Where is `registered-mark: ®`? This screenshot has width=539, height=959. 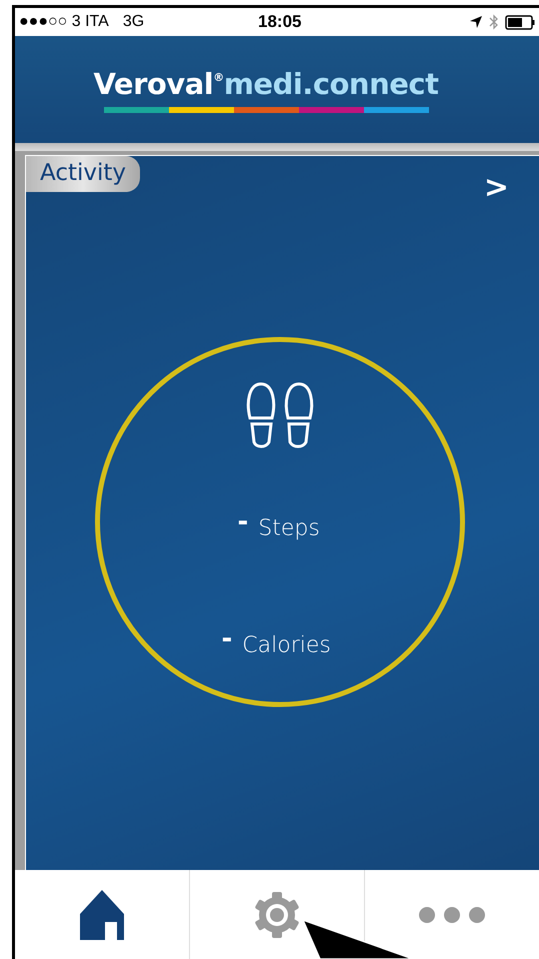 registered-mark: ® is located at coordinates (218, 77).